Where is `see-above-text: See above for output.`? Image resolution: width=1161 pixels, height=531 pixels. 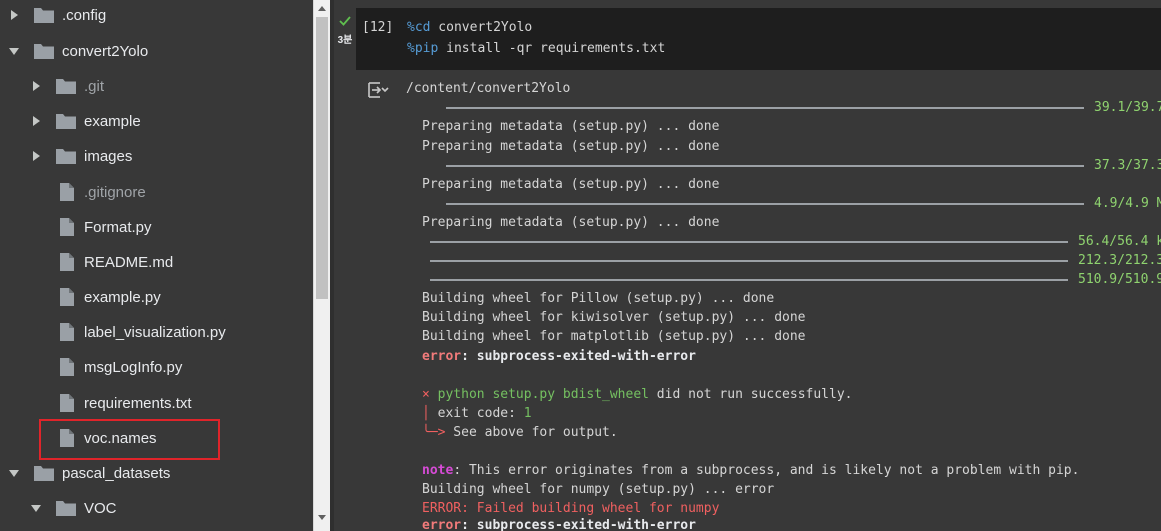
see-above-text: See above for output. is located at coordinates (531, 432).